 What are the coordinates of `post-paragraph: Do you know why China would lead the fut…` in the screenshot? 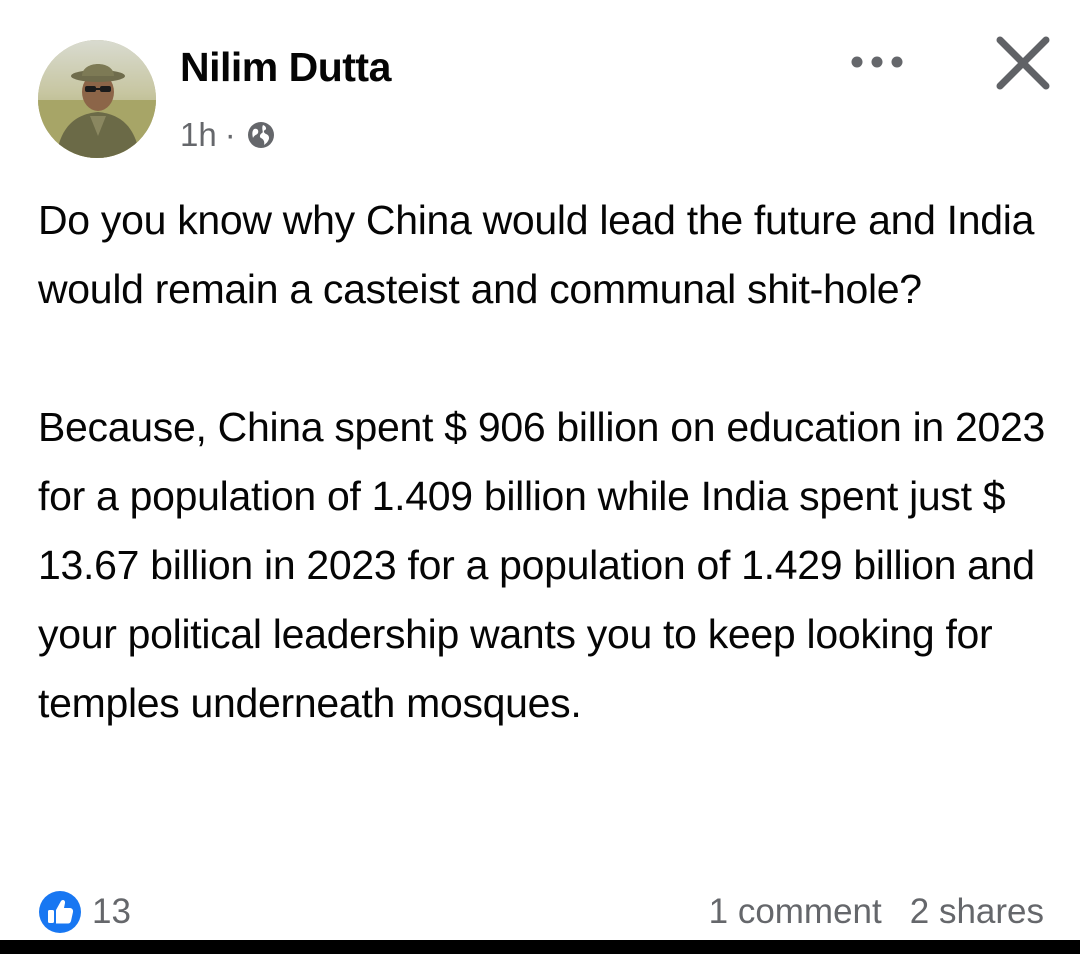 It's located at (536, 254).